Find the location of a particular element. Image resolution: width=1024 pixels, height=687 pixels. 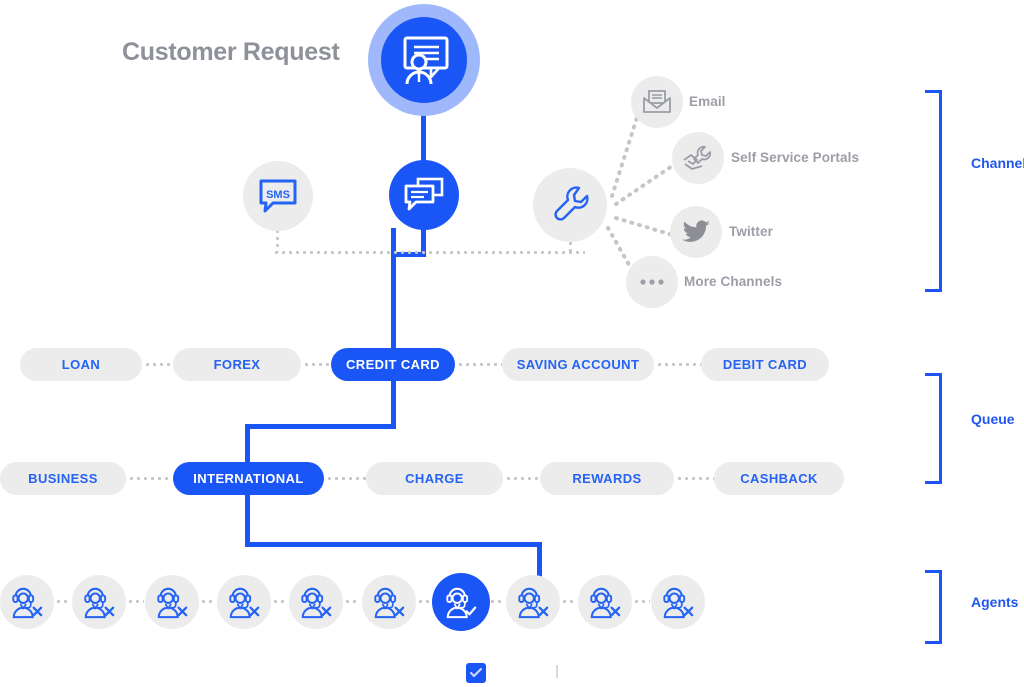

check-sparkle-icon is located at coordinates (476, 672).